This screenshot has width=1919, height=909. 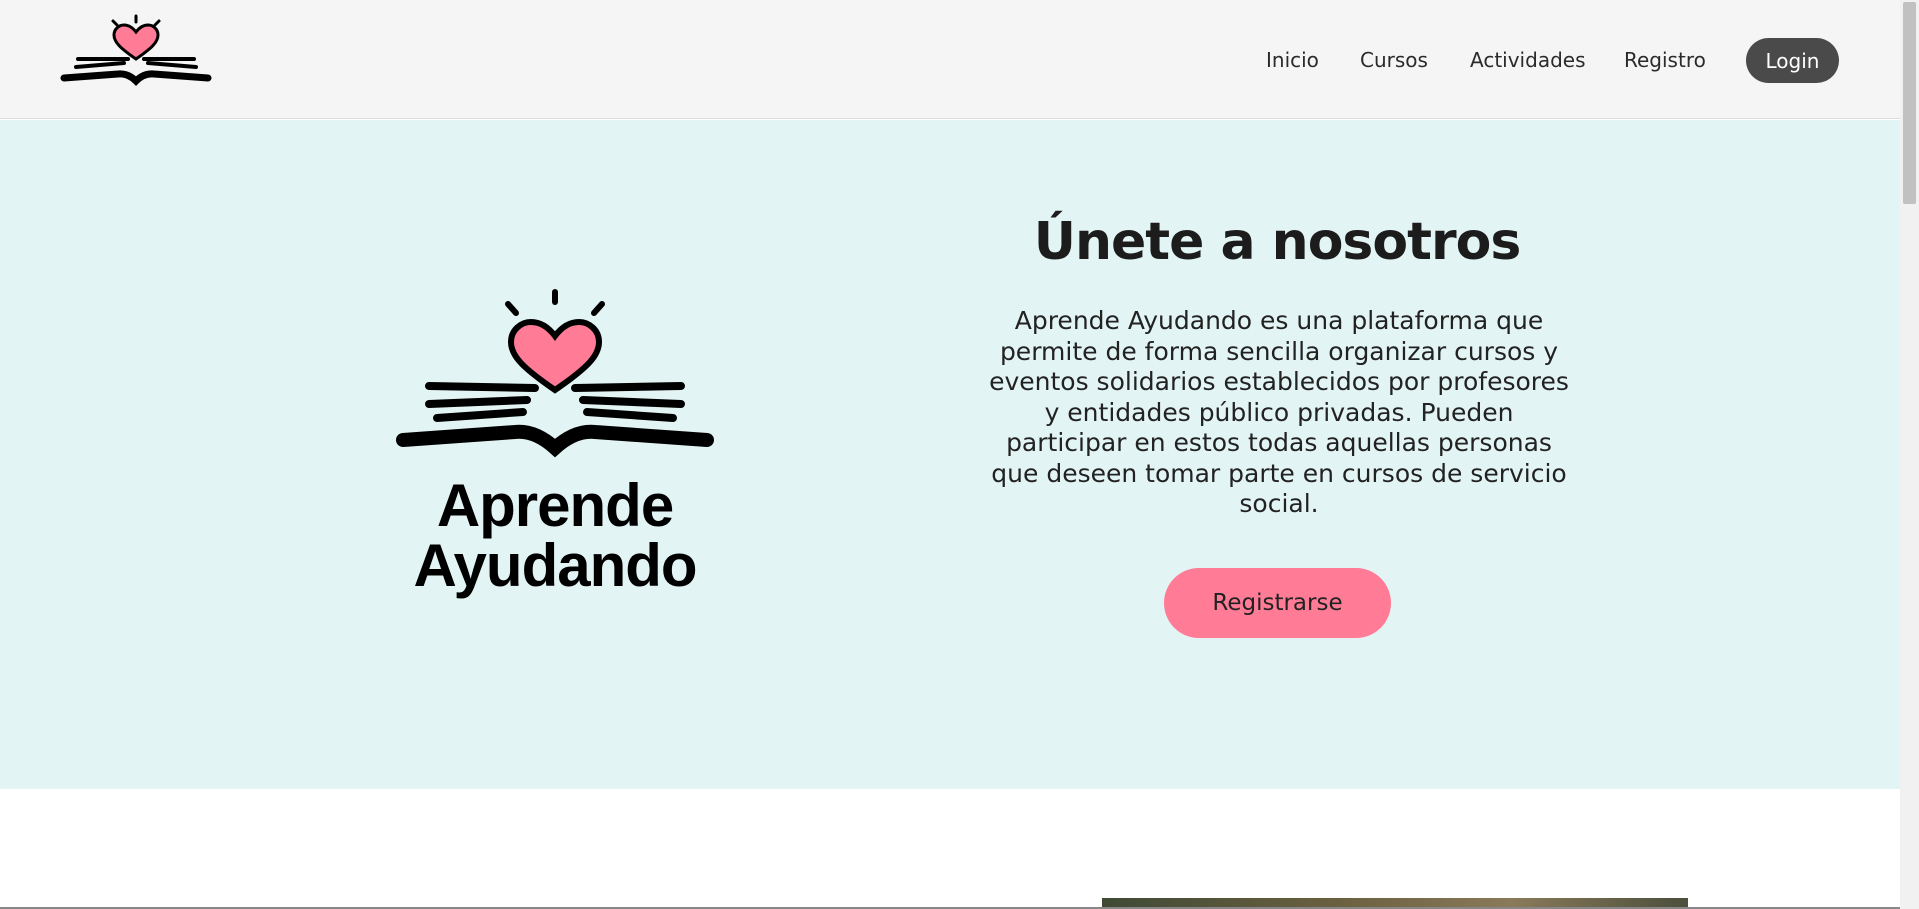 I want to click on nav-link-actividades: Actividades, so click(x=1528, y=60).